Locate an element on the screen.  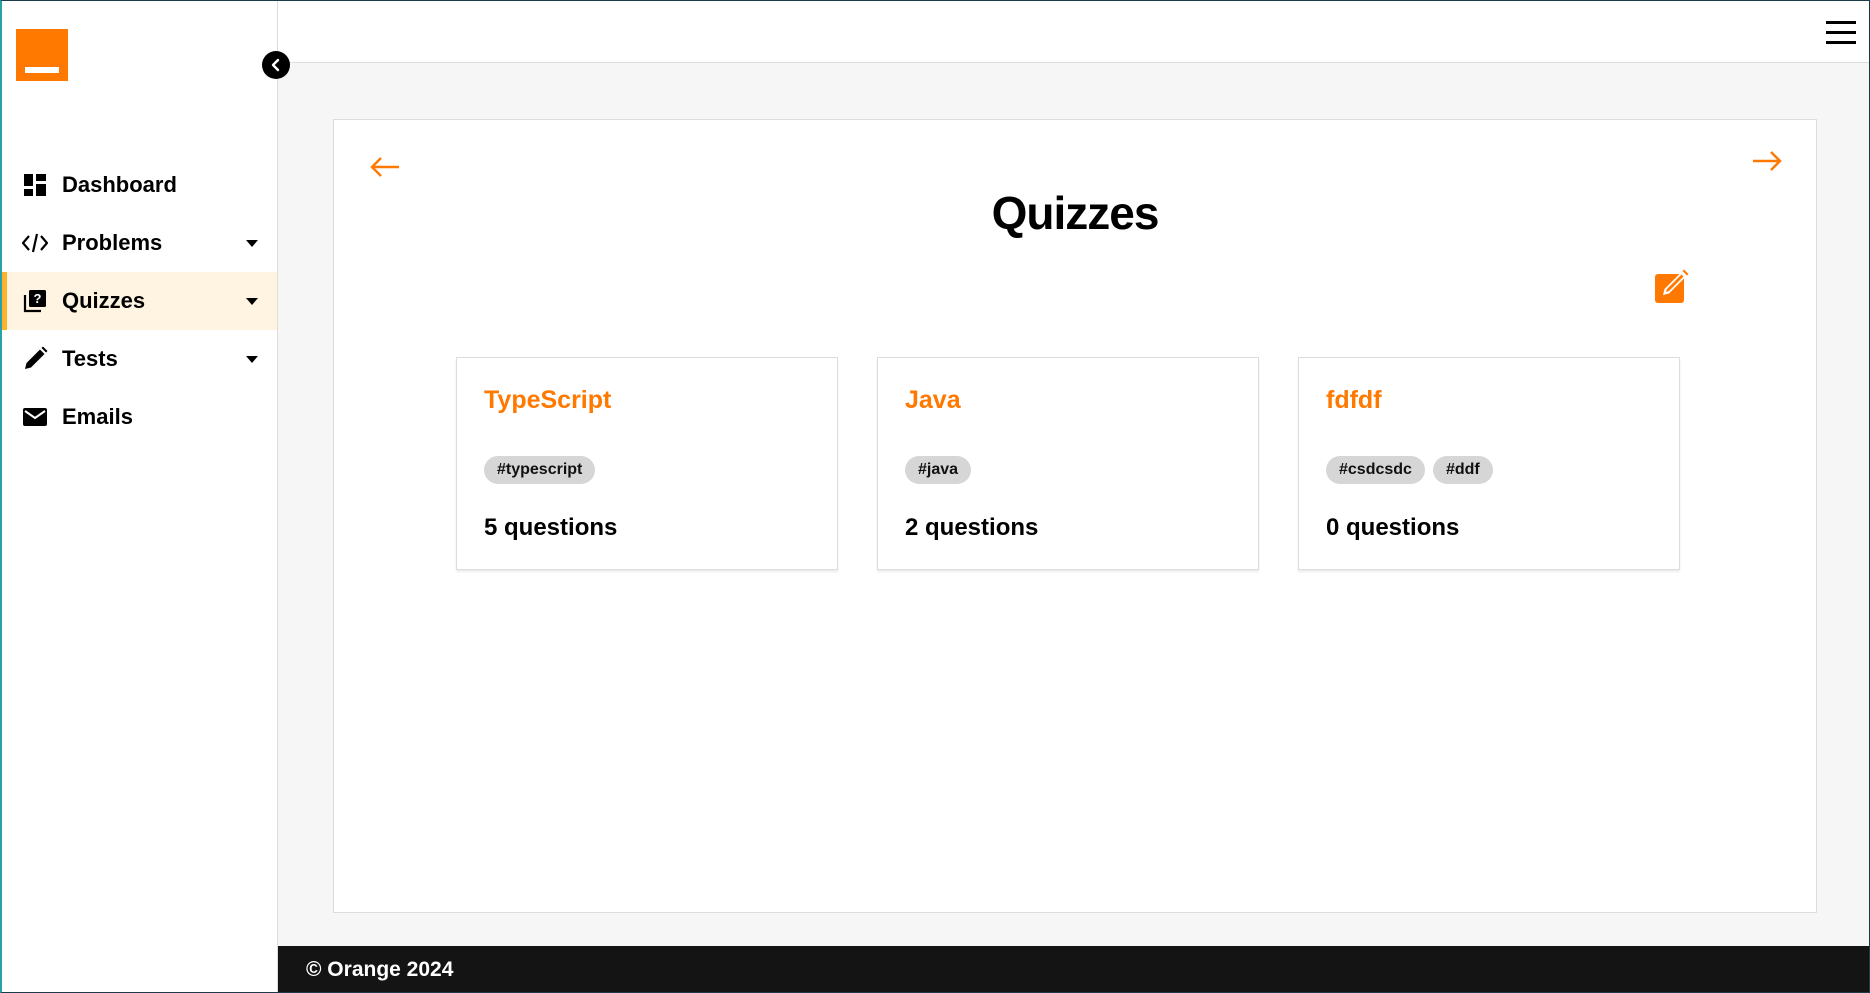
create-quiz-button is located at coordinates (1672, 286).